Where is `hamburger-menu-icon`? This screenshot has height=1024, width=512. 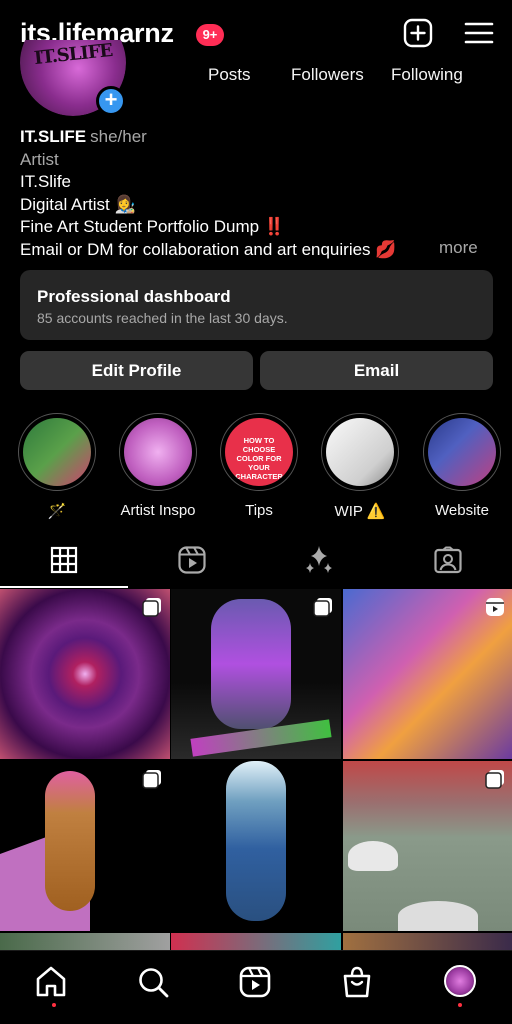 hamburger-menu-icon is located at coordinates (479, 33).